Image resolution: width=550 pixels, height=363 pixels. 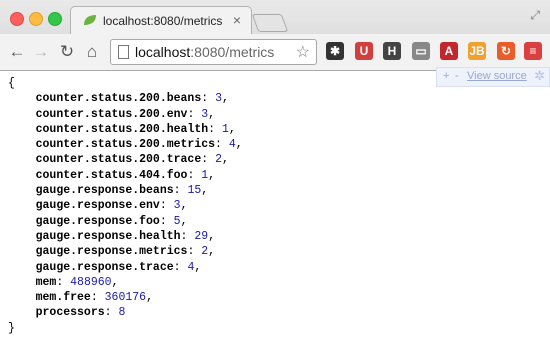 I want to click on json-entry: mem: 488960,, so click(x=77, y=282).